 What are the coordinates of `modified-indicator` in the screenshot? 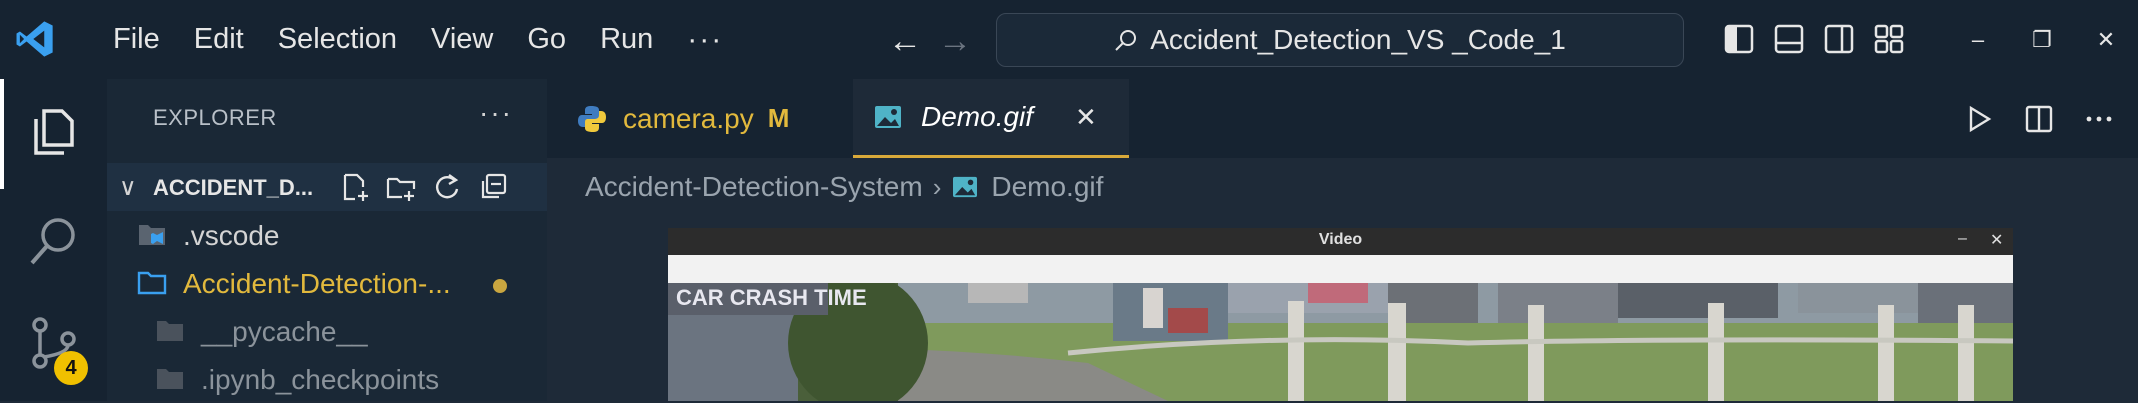 It's located at (500, 286).